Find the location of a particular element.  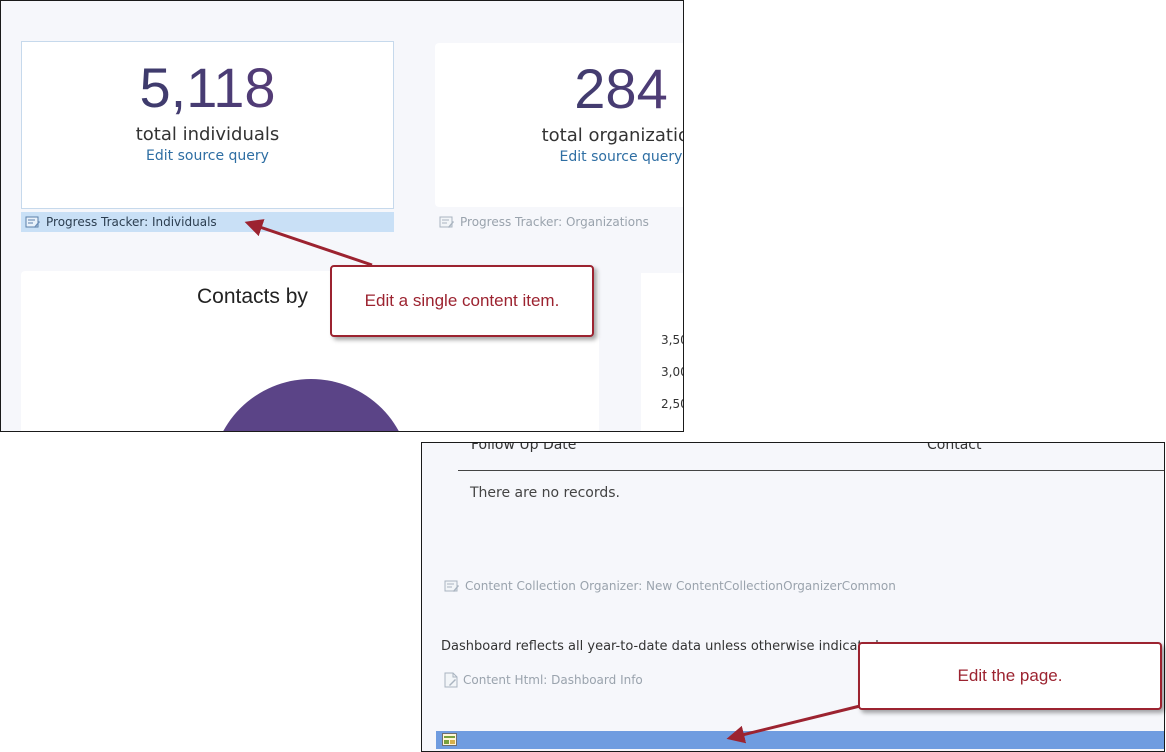

stat-value: 5,118 is located at coordinates (207, 88).